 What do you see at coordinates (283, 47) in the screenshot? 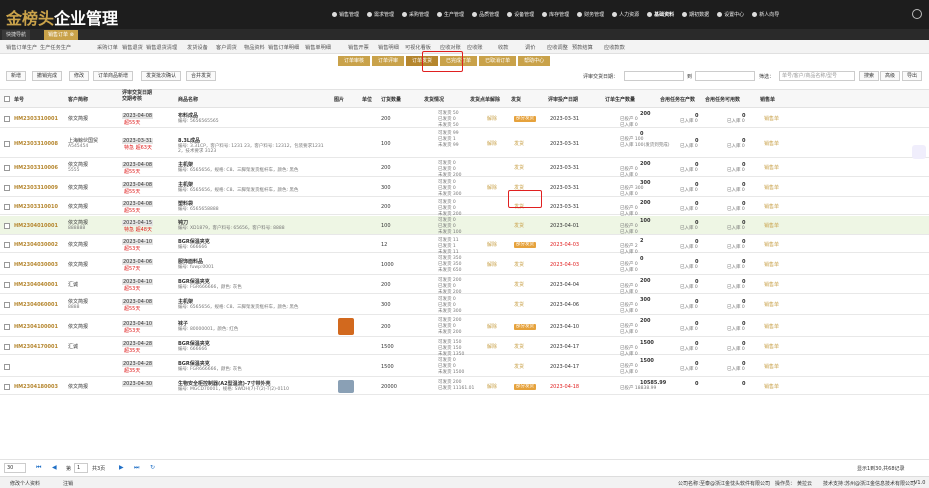
I see `menu-item-8: 销售订单明细` at bounding box center [283, 47].